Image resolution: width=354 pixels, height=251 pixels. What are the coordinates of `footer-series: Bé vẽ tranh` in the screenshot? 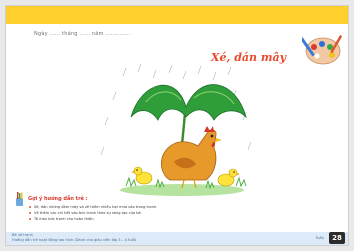 It's located at (22, 235).